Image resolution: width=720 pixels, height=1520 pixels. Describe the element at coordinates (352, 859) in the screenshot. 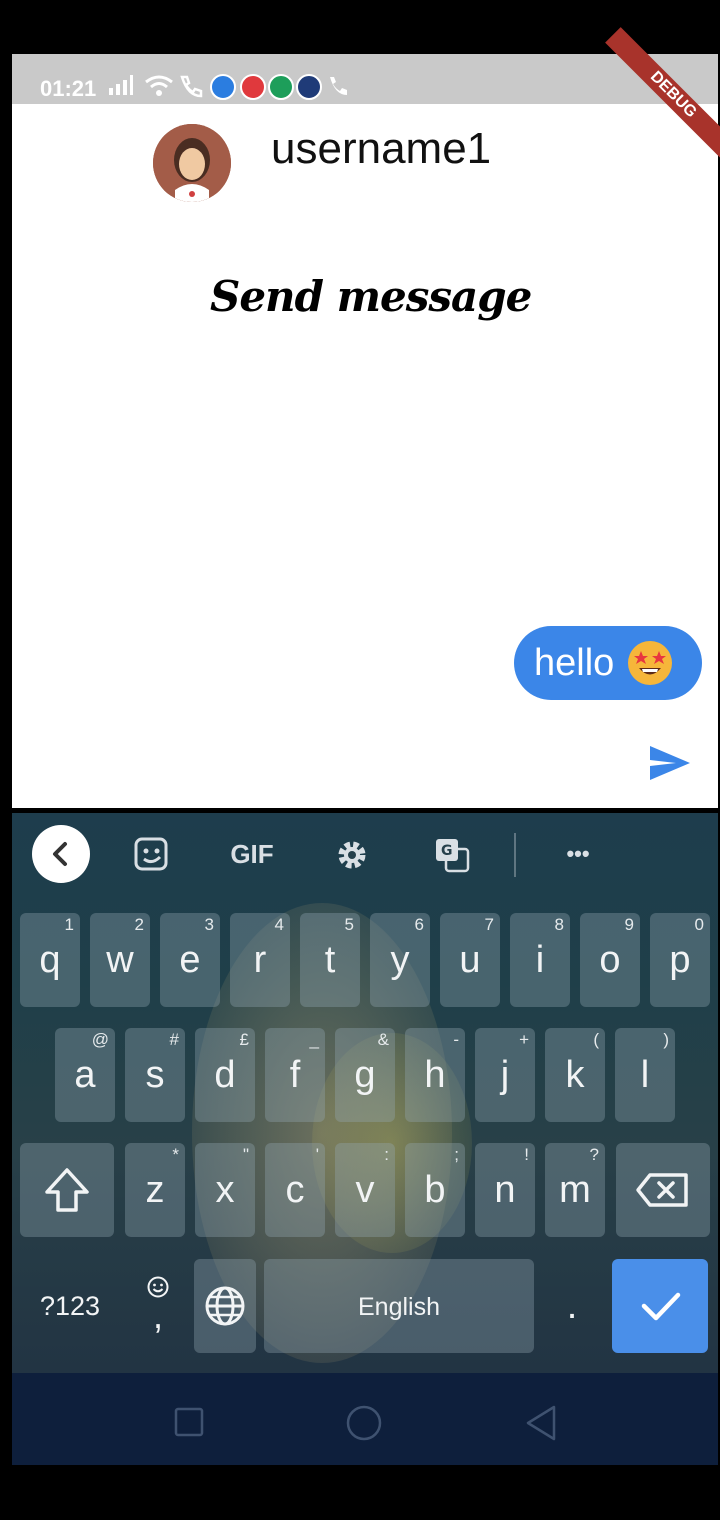

I see `settings-icon` at that location.